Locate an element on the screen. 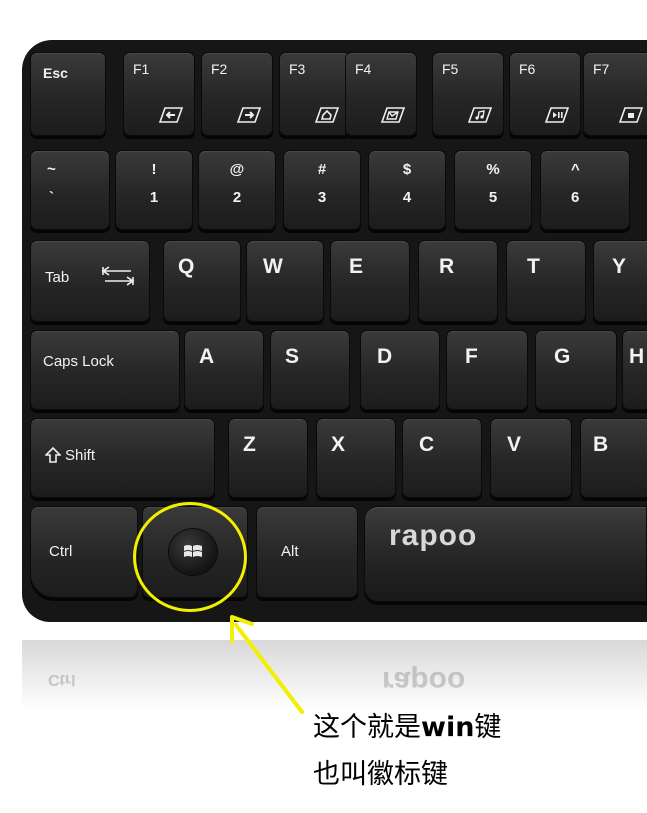 This screenshot has width=647, height=813. callout-line-2: 也叫徽标键 is located at coordinates (380, 771).